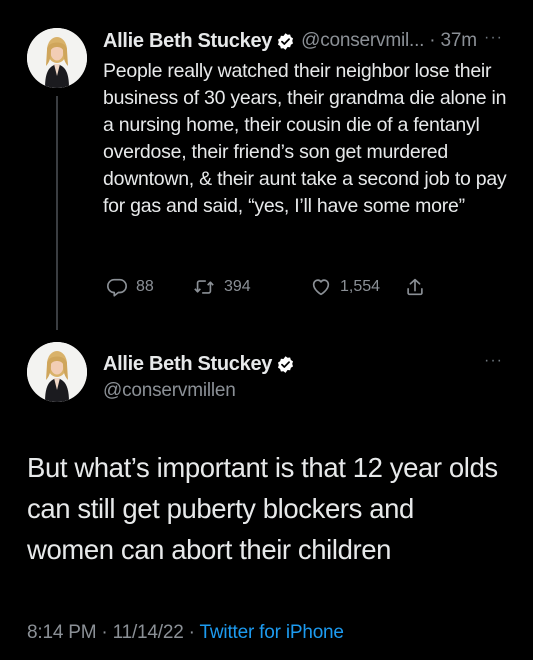 Image resolution: width=533 pixels, height=660 pixels. I want to click on heart-icon, so click(321, 287).